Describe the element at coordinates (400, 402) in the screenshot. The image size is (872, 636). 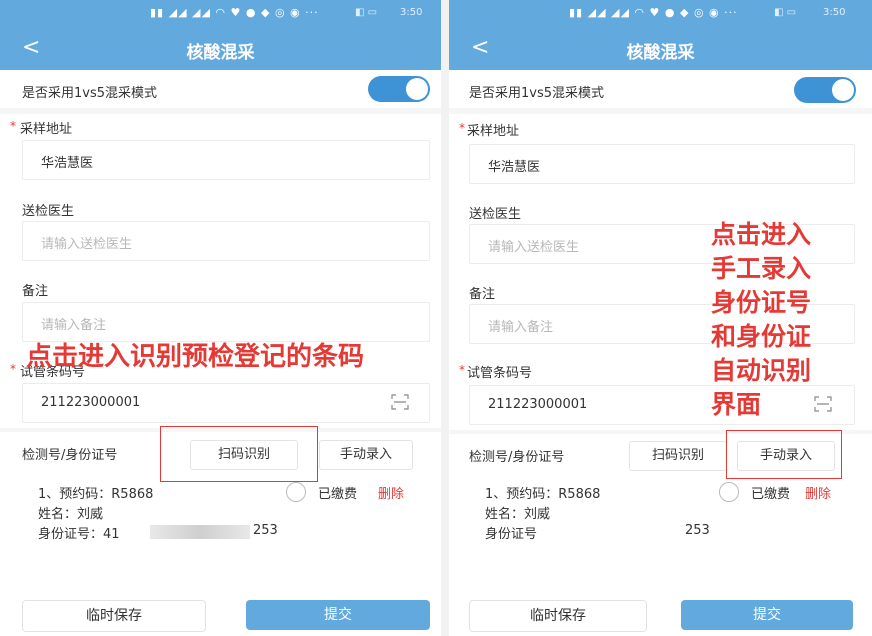
I see `scan-icon` at that location.